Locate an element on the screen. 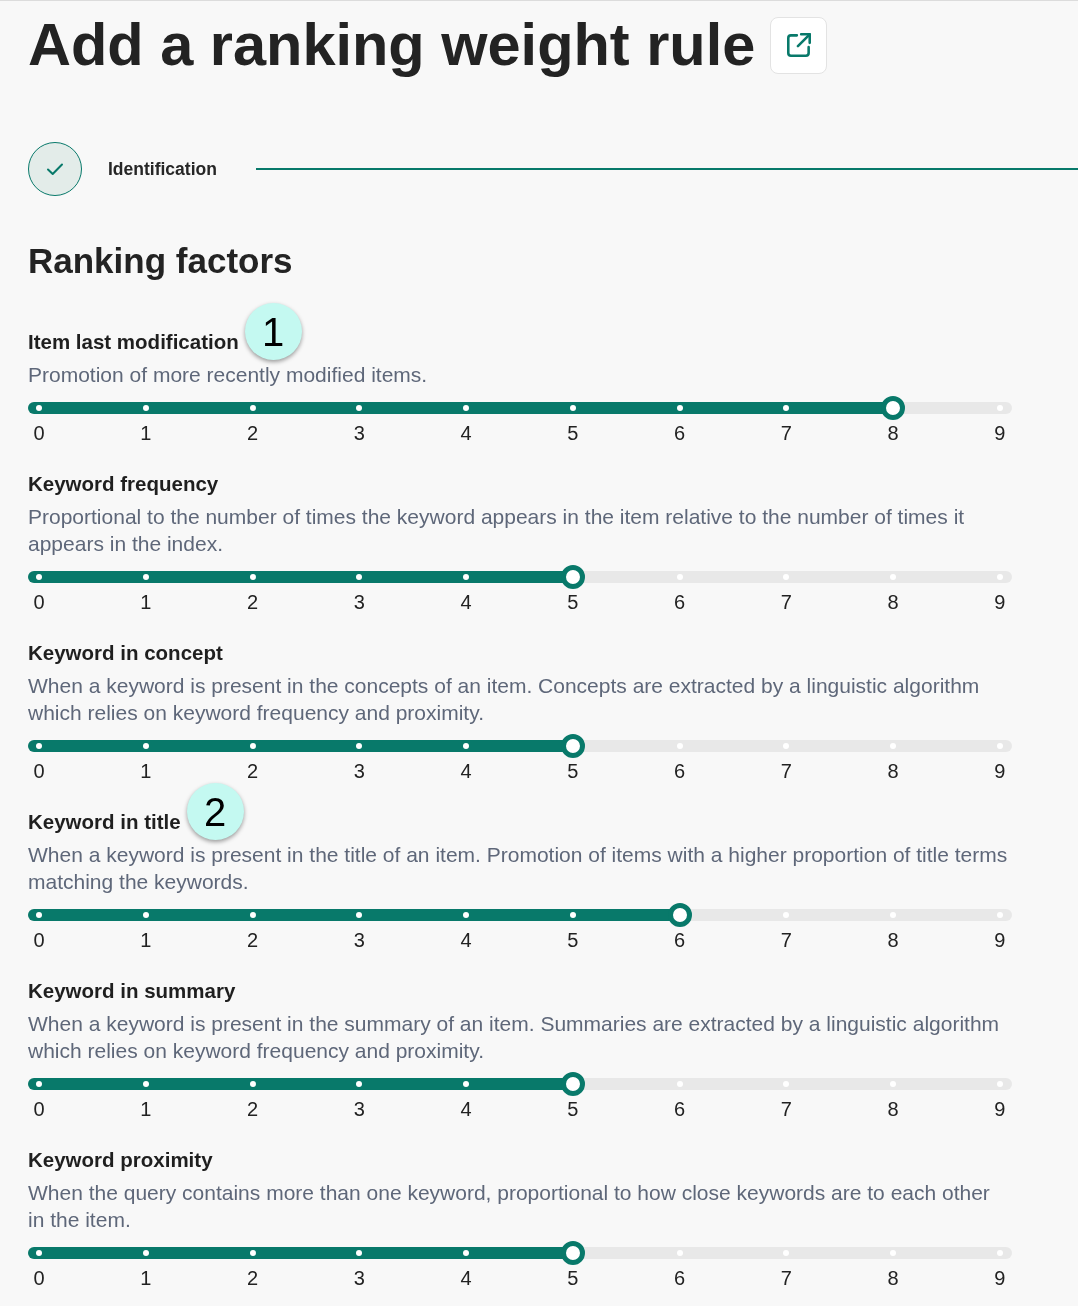 Image resolution: width=1078 pixels, height=1306 pixels. factor-description: When a keyword is present in the concepts of an item. Concepts are extracted by a linguistic algorithm which relies on keyword frequency and proximity. is located at coordinates (504, 699).